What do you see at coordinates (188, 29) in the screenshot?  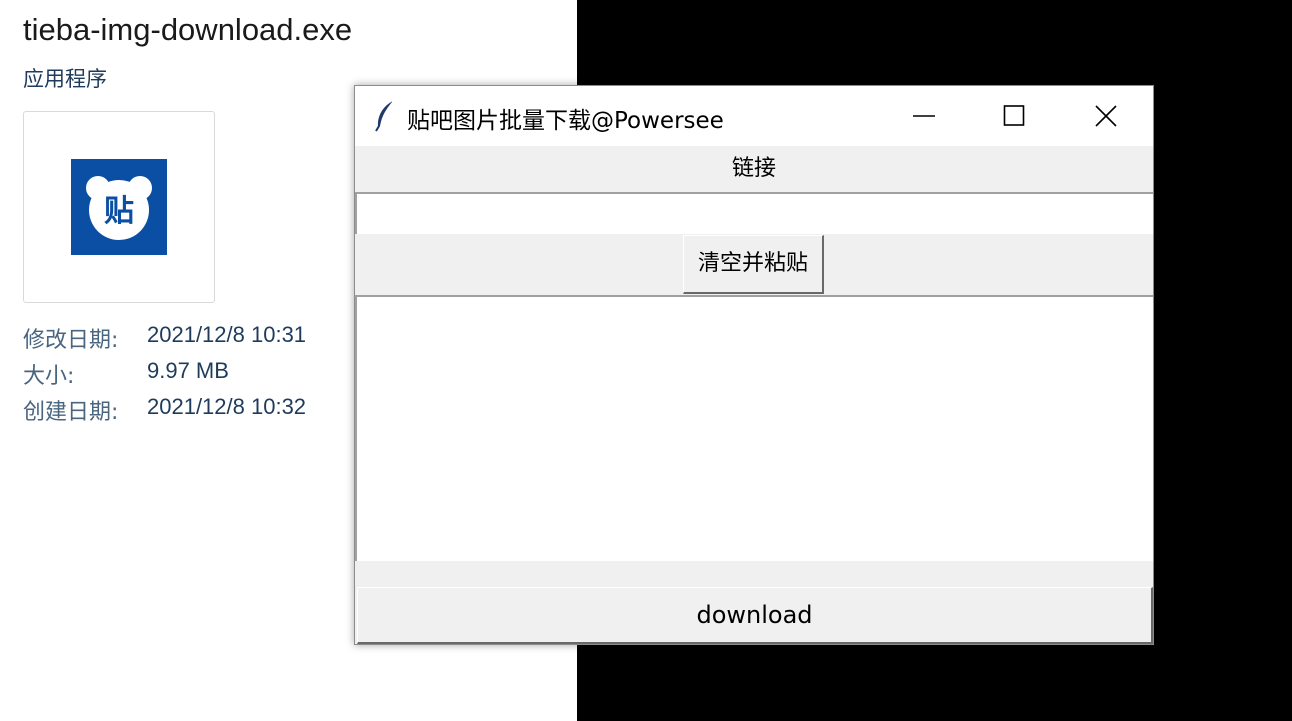 I see `file-name: tieba-img-download.exe` at bounding box center [188, 29].